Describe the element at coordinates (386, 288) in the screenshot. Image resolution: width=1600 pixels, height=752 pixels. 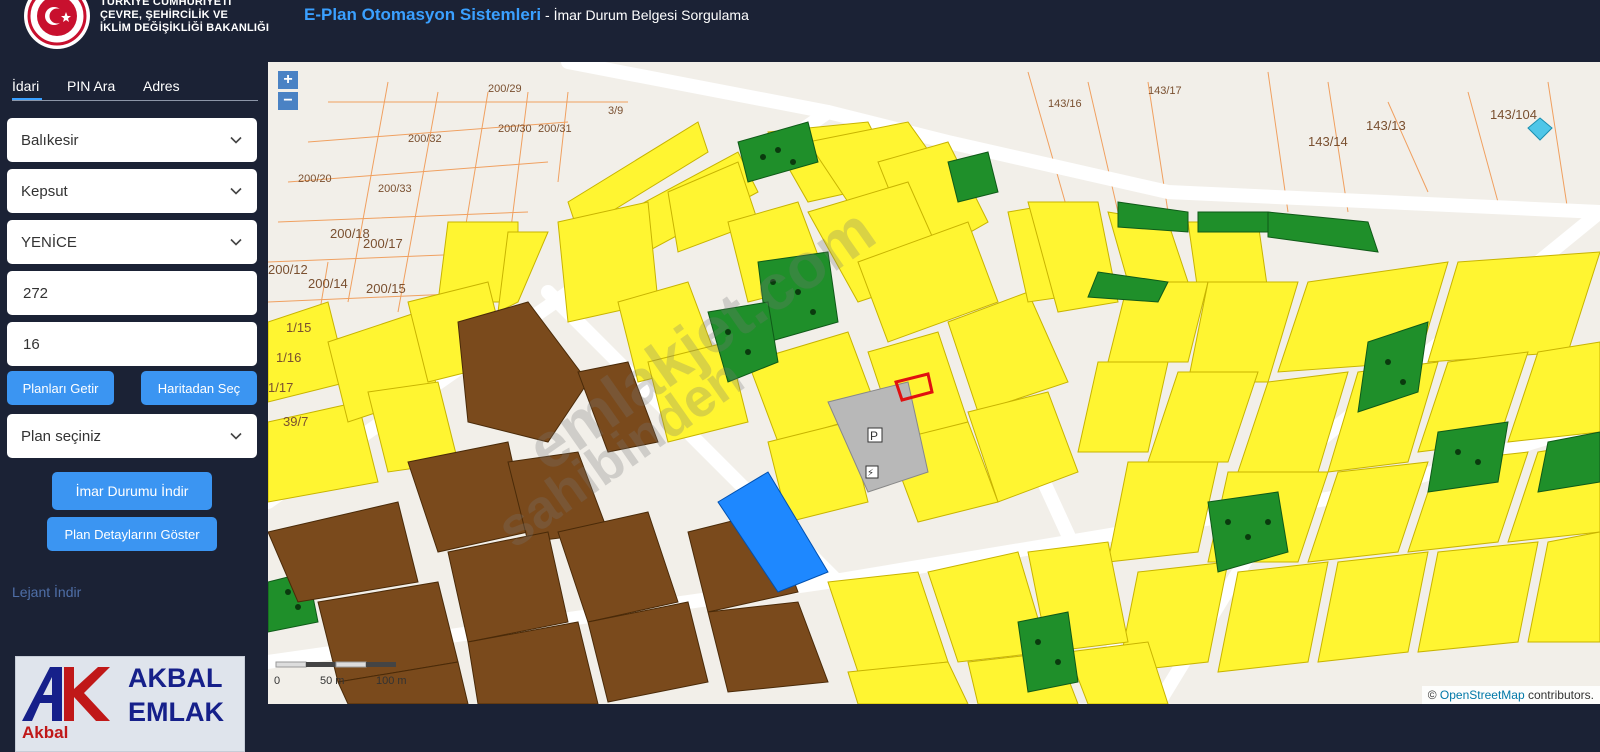
I see `parcel-label: 200/15` at that location.